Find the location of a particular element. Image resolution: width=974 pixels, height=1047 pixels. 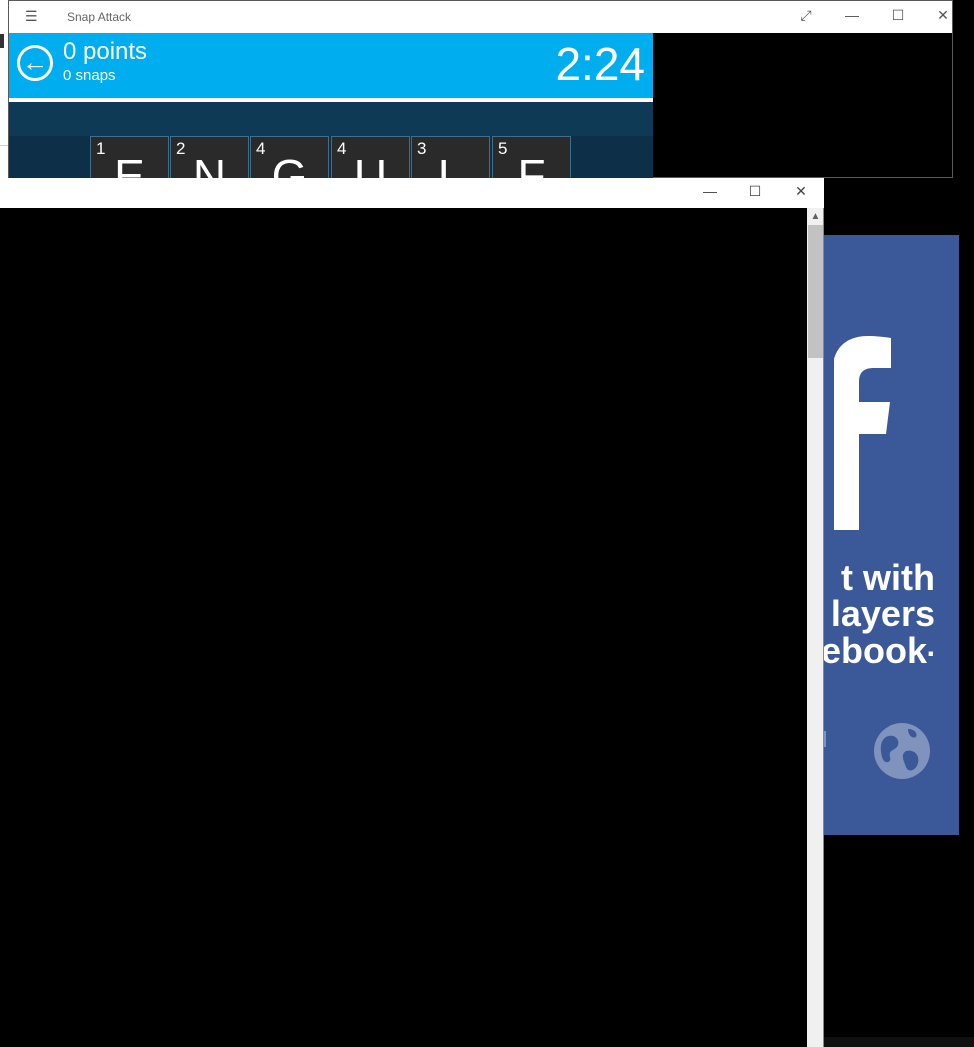

facebook-logo is located at coordinates (878, 407).